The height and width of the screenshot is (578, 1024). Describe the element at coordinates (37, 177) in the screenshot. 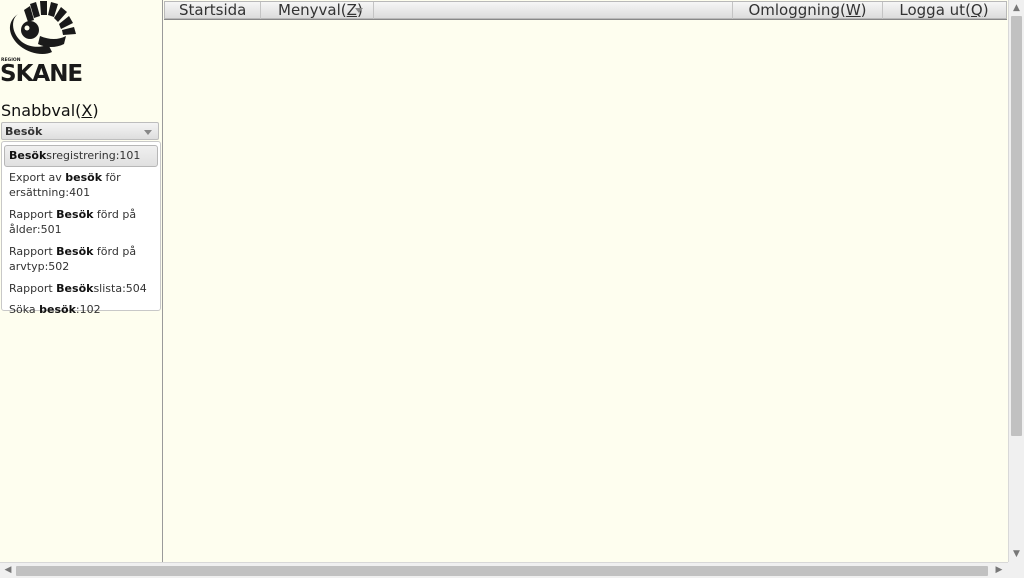

I see `item-pre: Export av` at that location.